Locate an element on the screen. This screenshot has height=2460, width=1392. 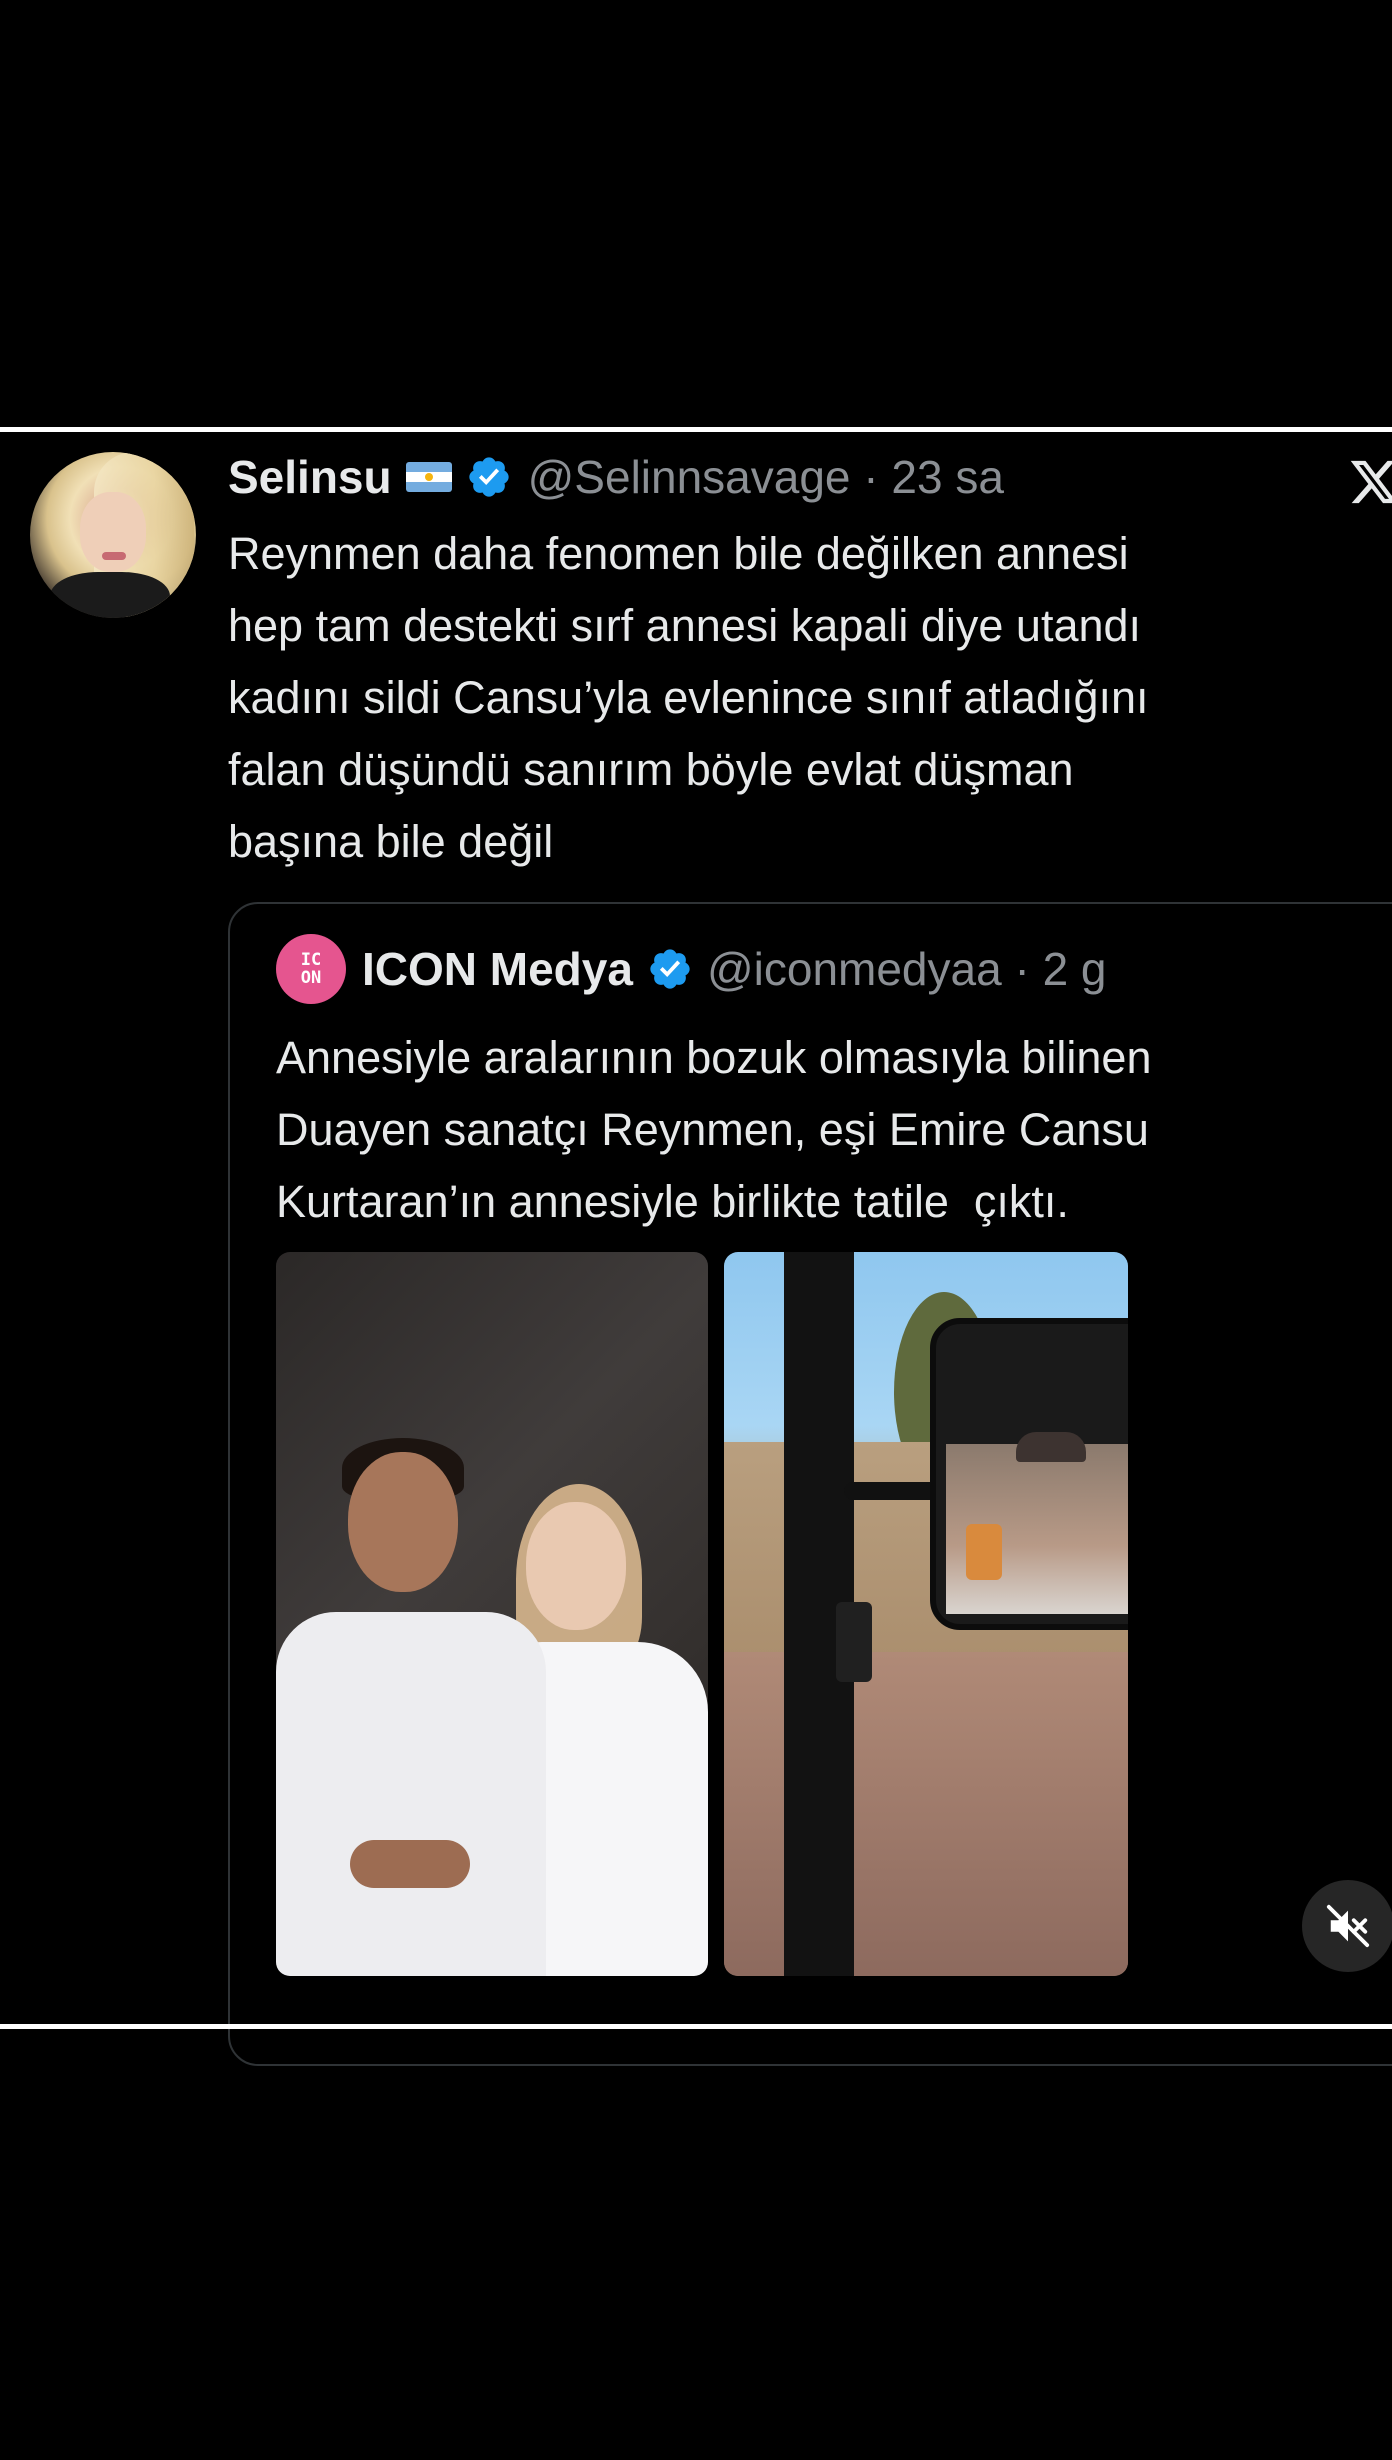
avatar-lips is located at coordinates (114, 556).